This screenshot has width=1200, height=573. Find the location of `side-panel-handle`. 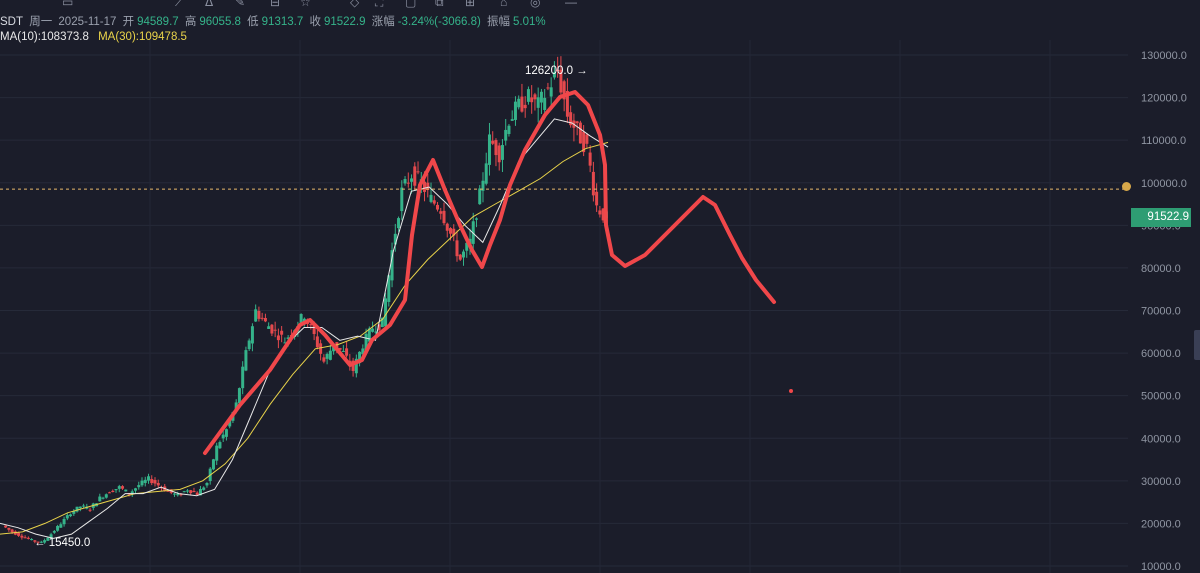

side-panel-handle is located at coordinates (1197, 345).